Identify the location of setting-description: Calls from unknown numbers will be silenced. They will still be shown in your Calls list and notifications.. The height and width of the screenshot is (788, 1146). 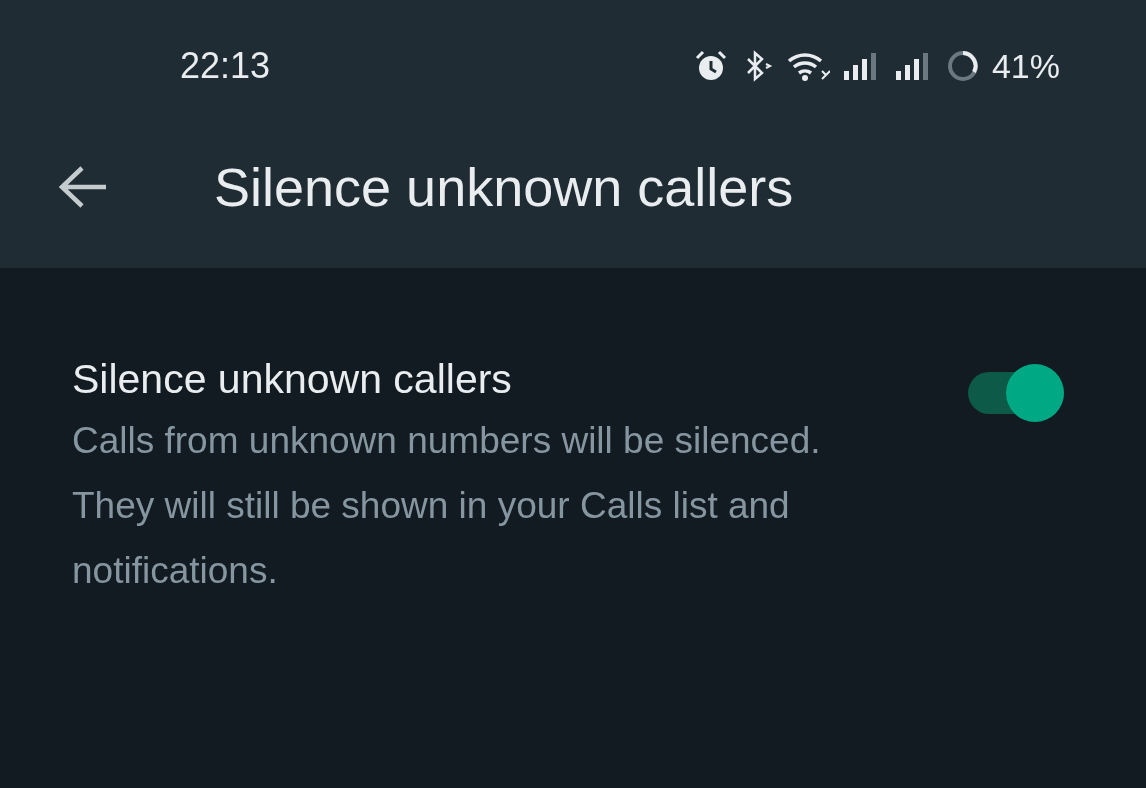
(447, 506).